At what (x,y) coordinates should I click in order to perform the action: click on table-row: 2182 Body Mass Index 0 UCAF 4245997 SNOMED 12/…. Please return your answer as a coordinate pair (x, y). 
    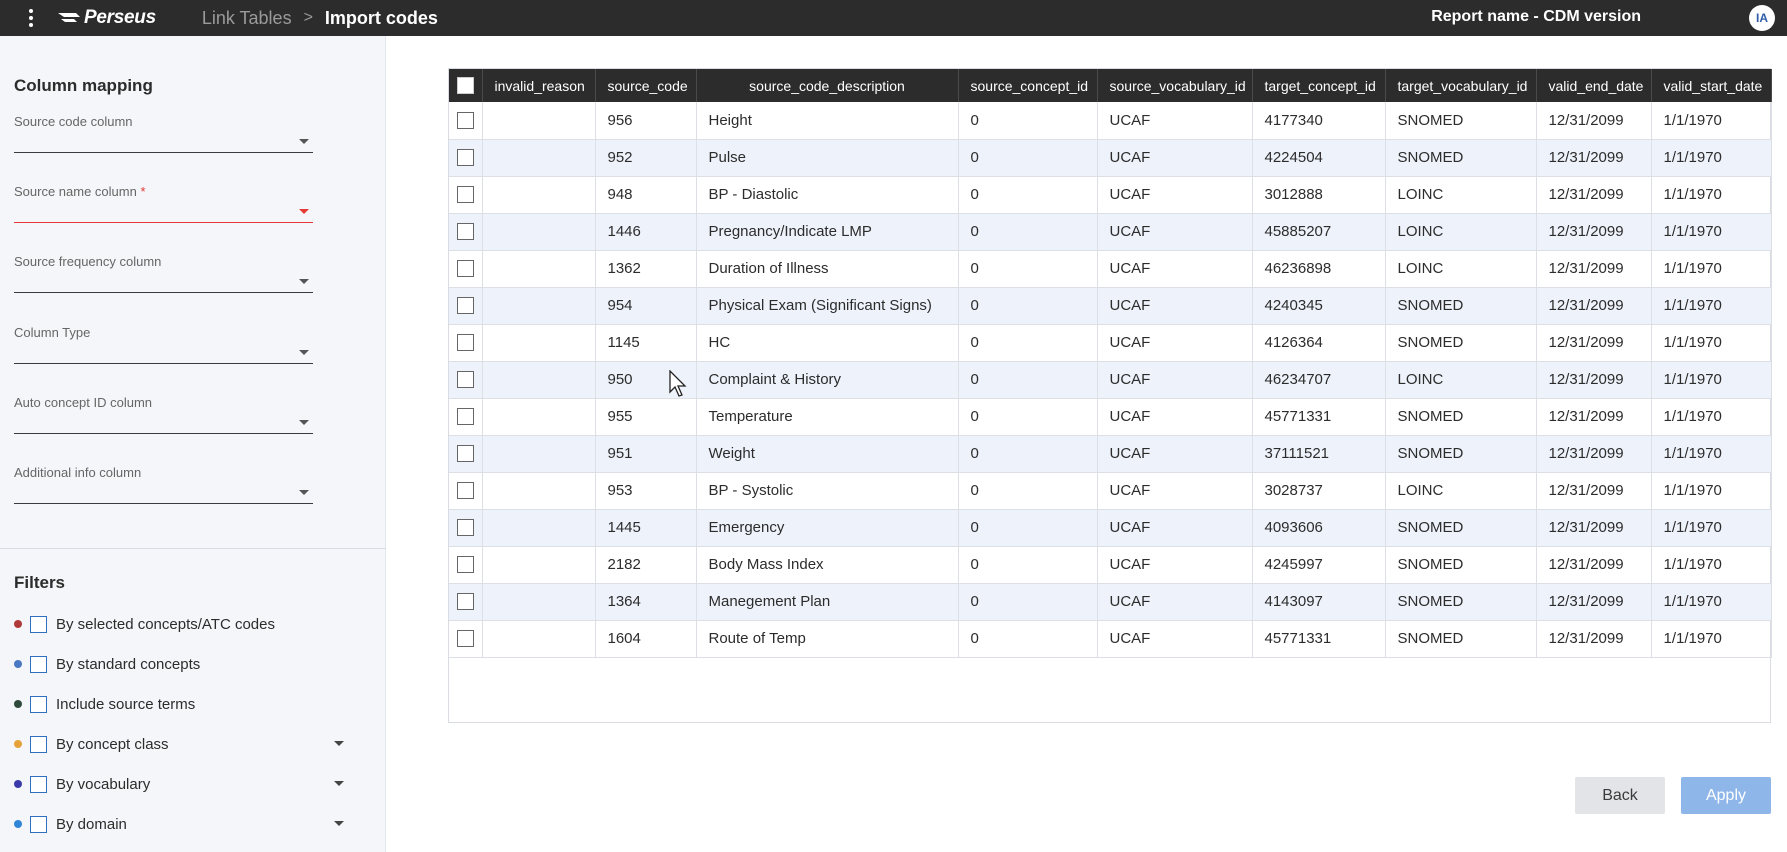
    Looking at the image, I should click on (1110, 565).